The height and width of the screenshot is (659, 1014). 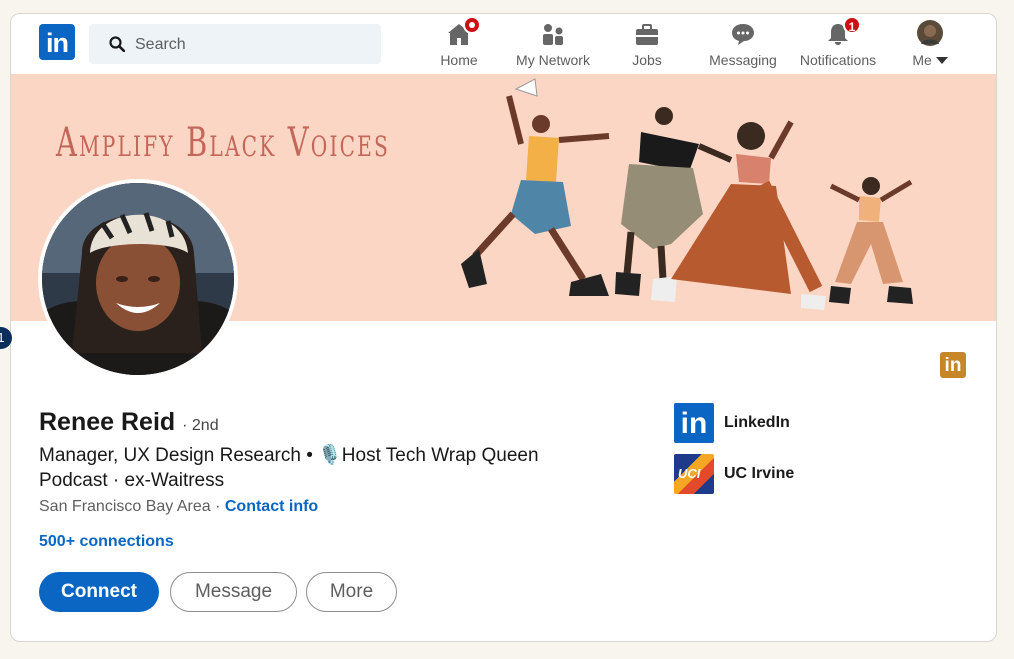 I want to click on profile-name: Renee Reid · 2nd, so click(x=129, y=422).